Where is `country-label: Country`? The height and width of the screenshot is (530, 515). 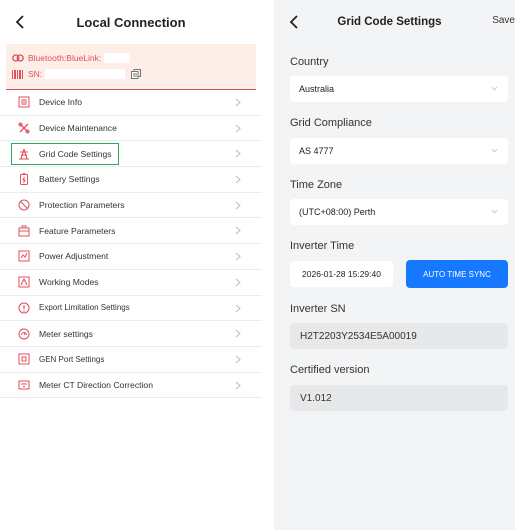
country-label: Country is located at coordinates (309, 62).